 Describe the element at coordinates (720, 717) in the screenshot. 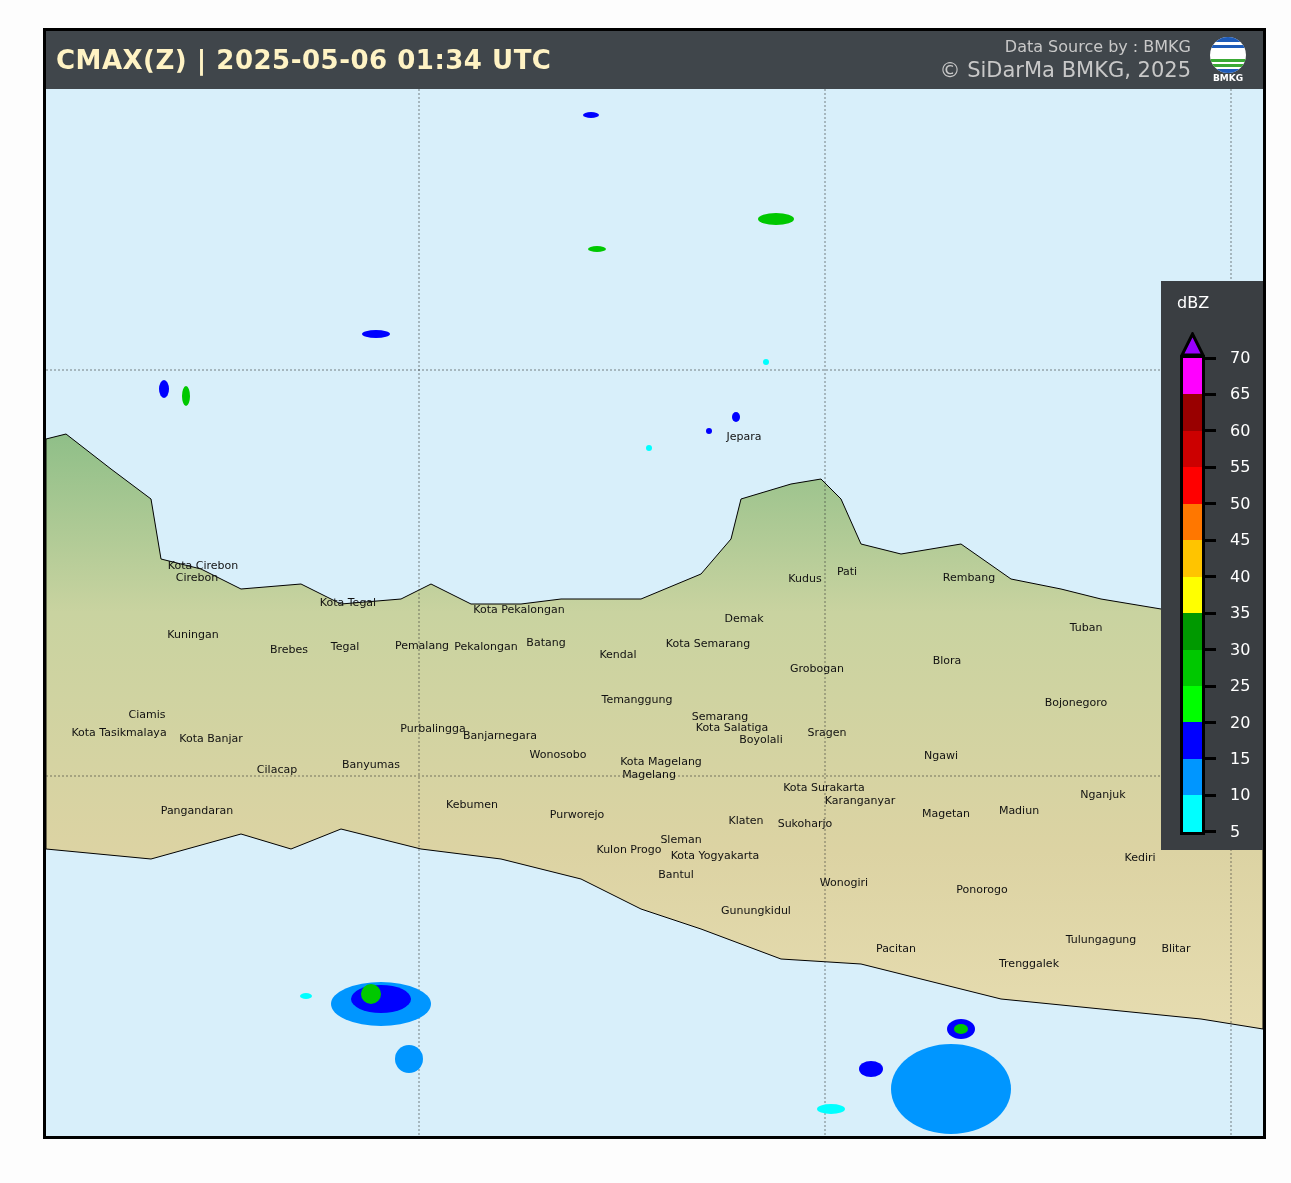

I see `place-label: Semarang` at that location.